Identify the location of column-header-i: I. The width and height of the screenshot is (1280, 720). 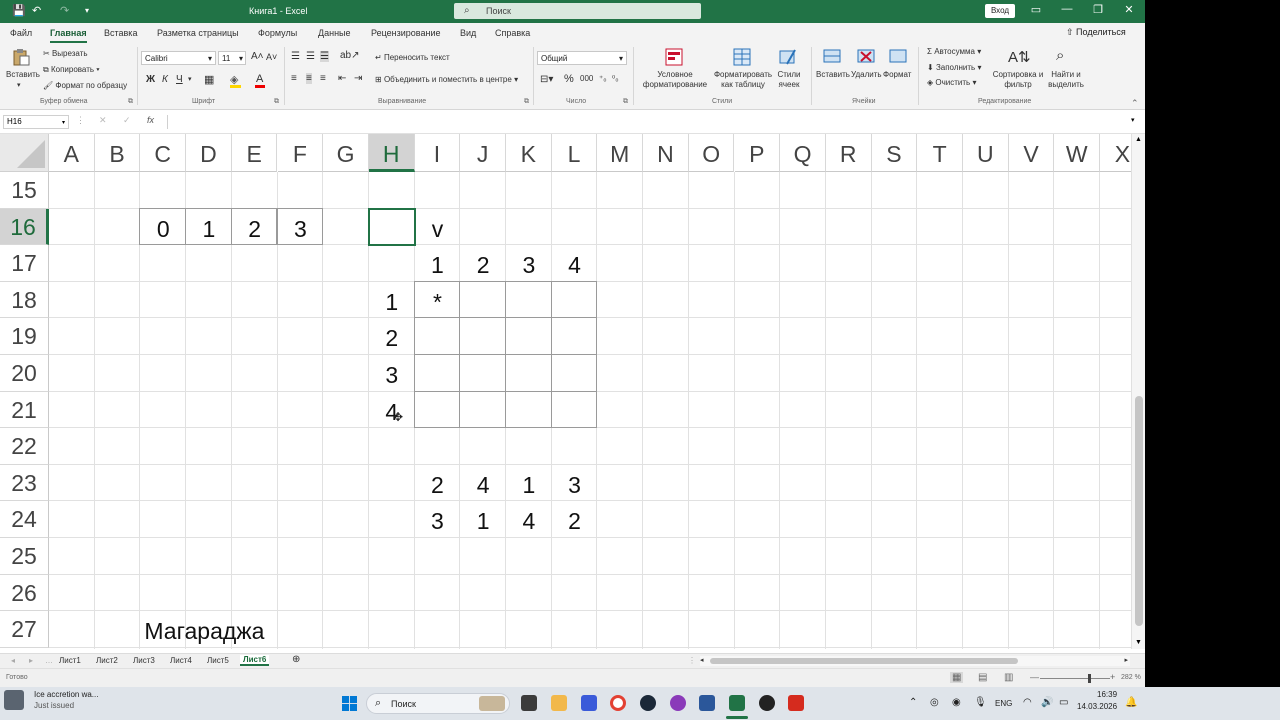
(437, 153).